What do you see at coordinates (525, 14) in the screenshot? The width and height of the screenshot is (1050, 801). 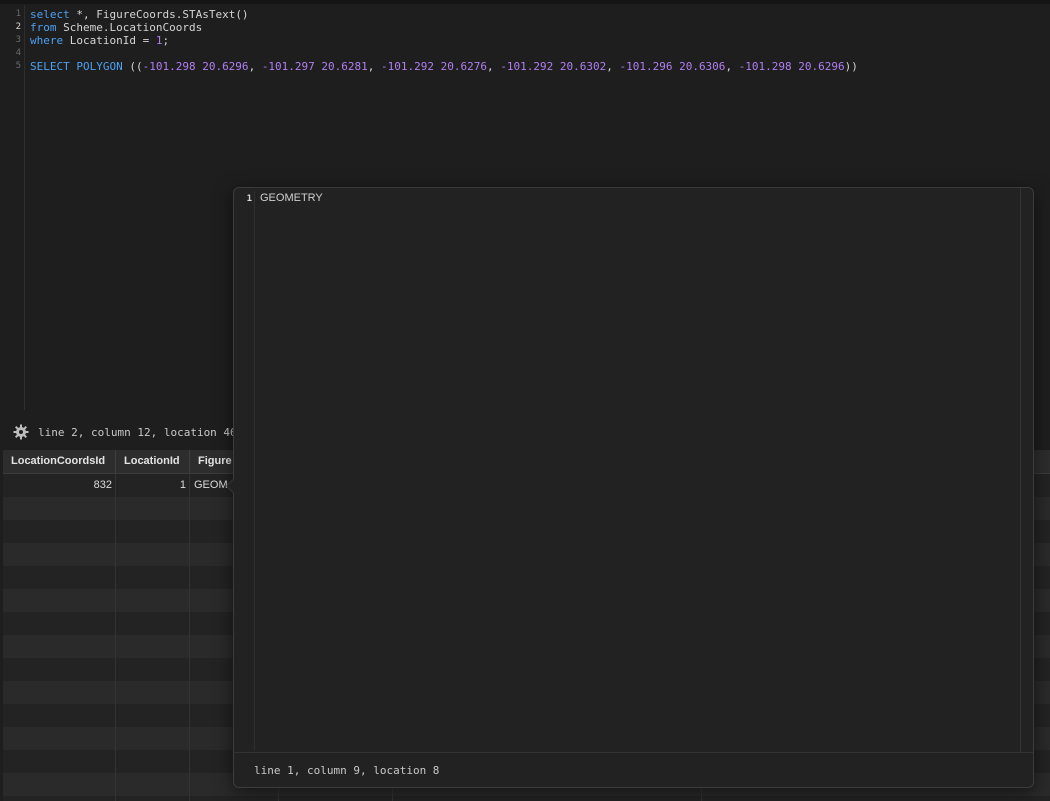 I see `code-line: 1 select *, FigureCoords.STAsText()` at bounding box center [525, 14].